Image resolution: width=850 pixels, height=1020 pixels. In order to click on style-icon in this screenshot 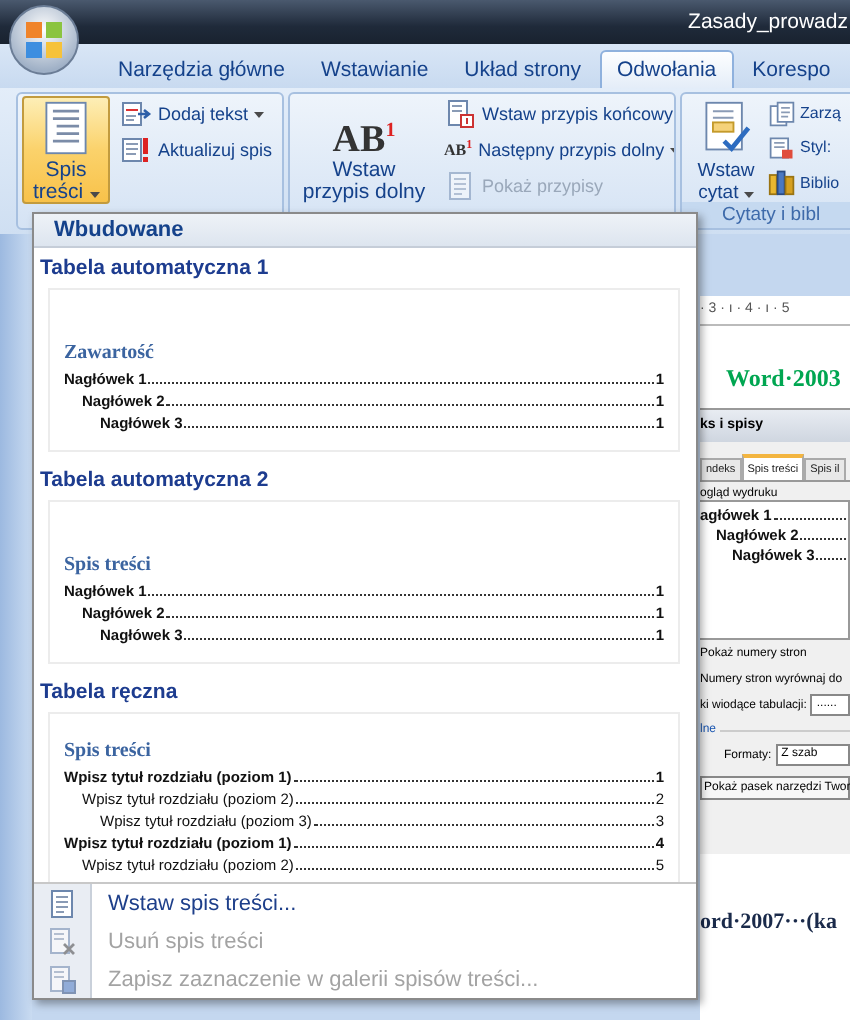, I will do `click(782, 147)`.